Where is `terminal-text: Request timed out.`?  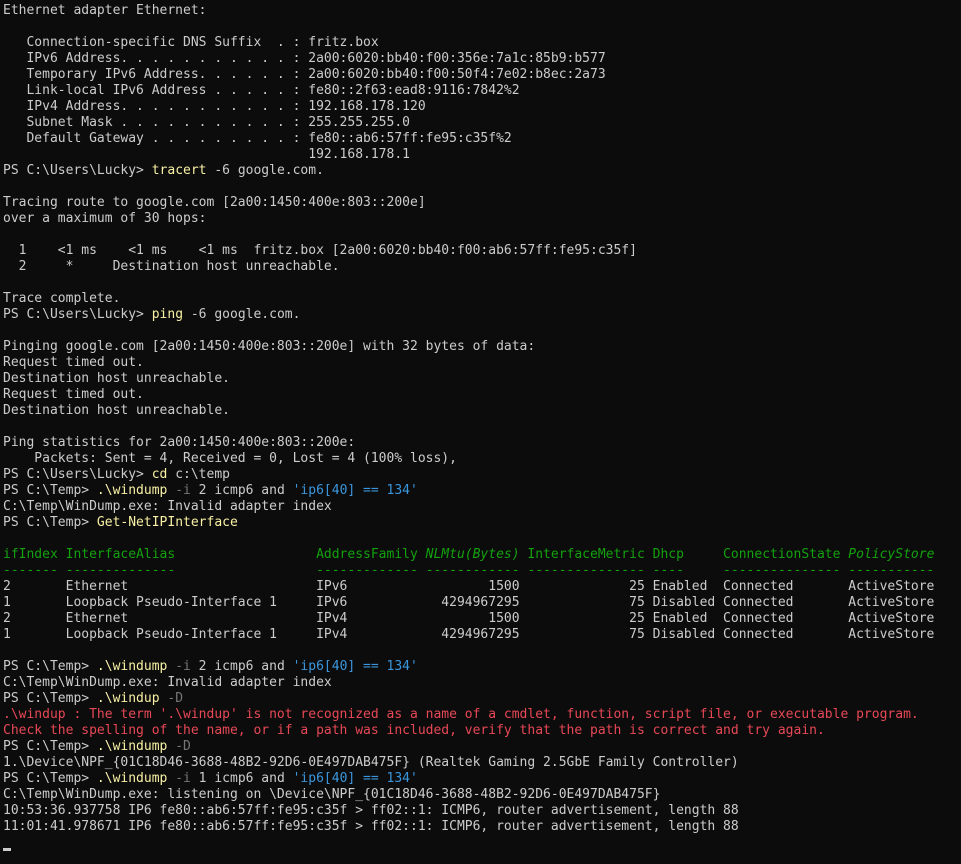
terminal-text: Request timed out. is located at coordinates (73, 362).